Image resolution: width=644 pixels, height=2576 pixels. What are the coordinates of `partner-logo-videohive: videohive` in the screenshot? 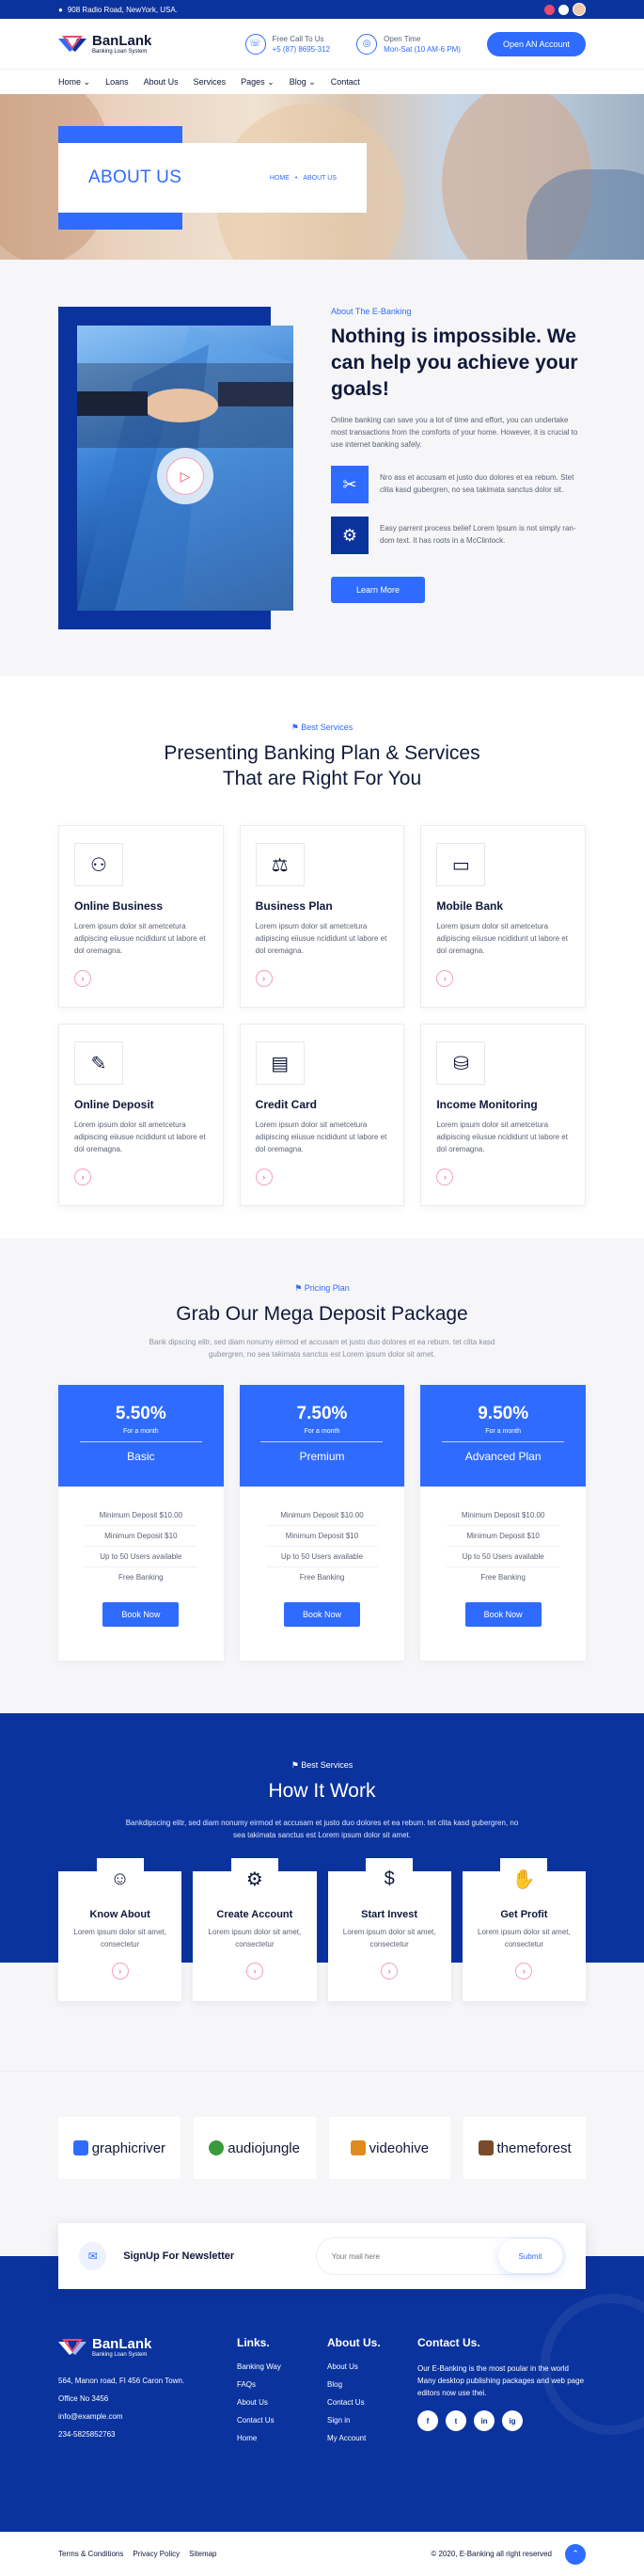 It's located at (390, 2148).